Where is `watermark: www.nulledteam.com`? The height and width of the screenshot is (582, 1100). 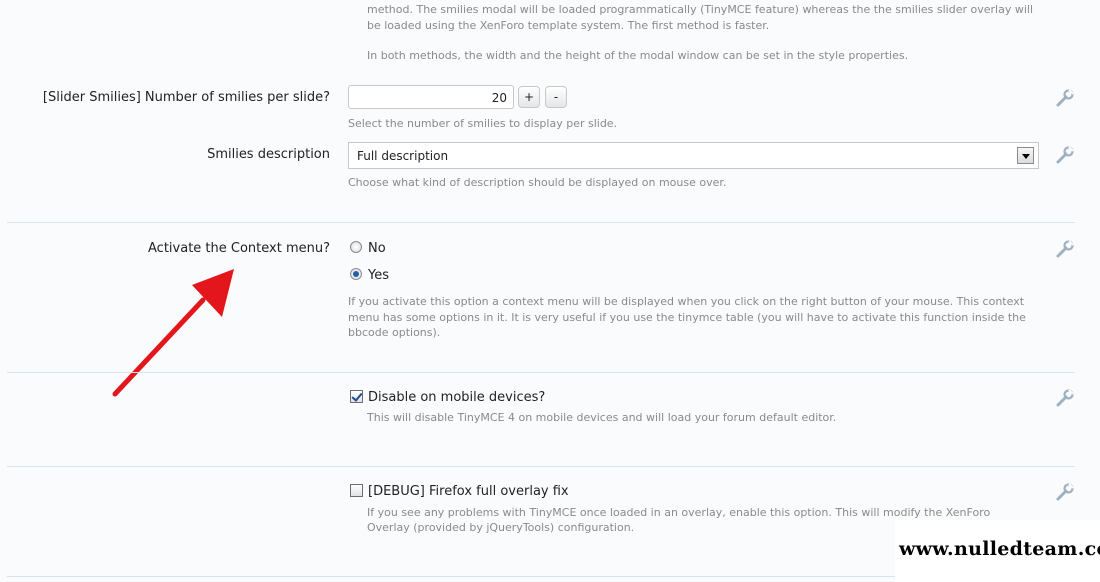 watermark: www.nulledteam.com is located at coordinates (997, 551).